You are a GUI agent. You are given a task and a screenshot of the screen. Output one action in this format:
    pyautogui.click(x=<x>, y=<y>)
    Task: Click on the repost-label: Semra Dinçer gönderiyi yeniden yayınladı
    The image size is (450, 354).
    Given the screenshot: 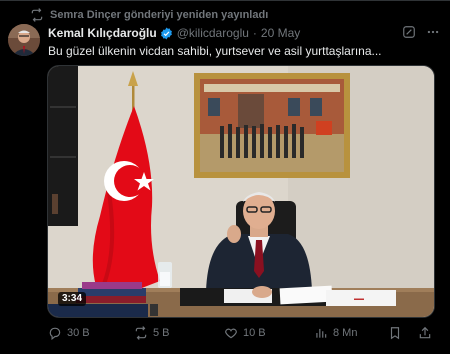 What is the action you would take?
    pyautogui.click(x=159, y=15)
    